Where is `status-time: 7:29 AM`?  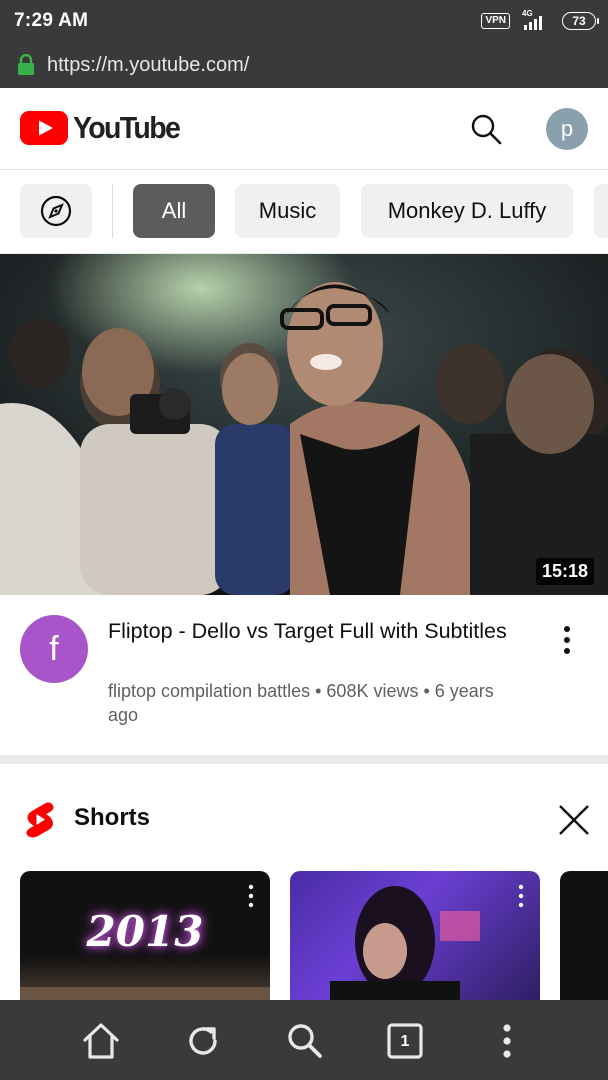 status-time: 7:29 AM is located at coordinates (51, 20).